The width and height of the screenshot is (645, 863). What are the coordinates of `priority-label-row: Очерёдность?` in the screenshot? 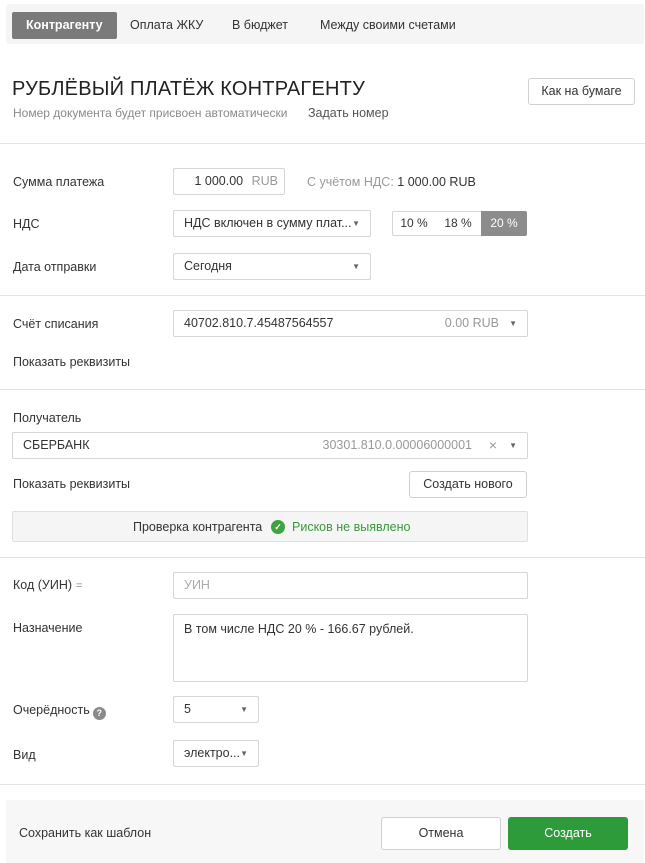 It's located at (59, 711).